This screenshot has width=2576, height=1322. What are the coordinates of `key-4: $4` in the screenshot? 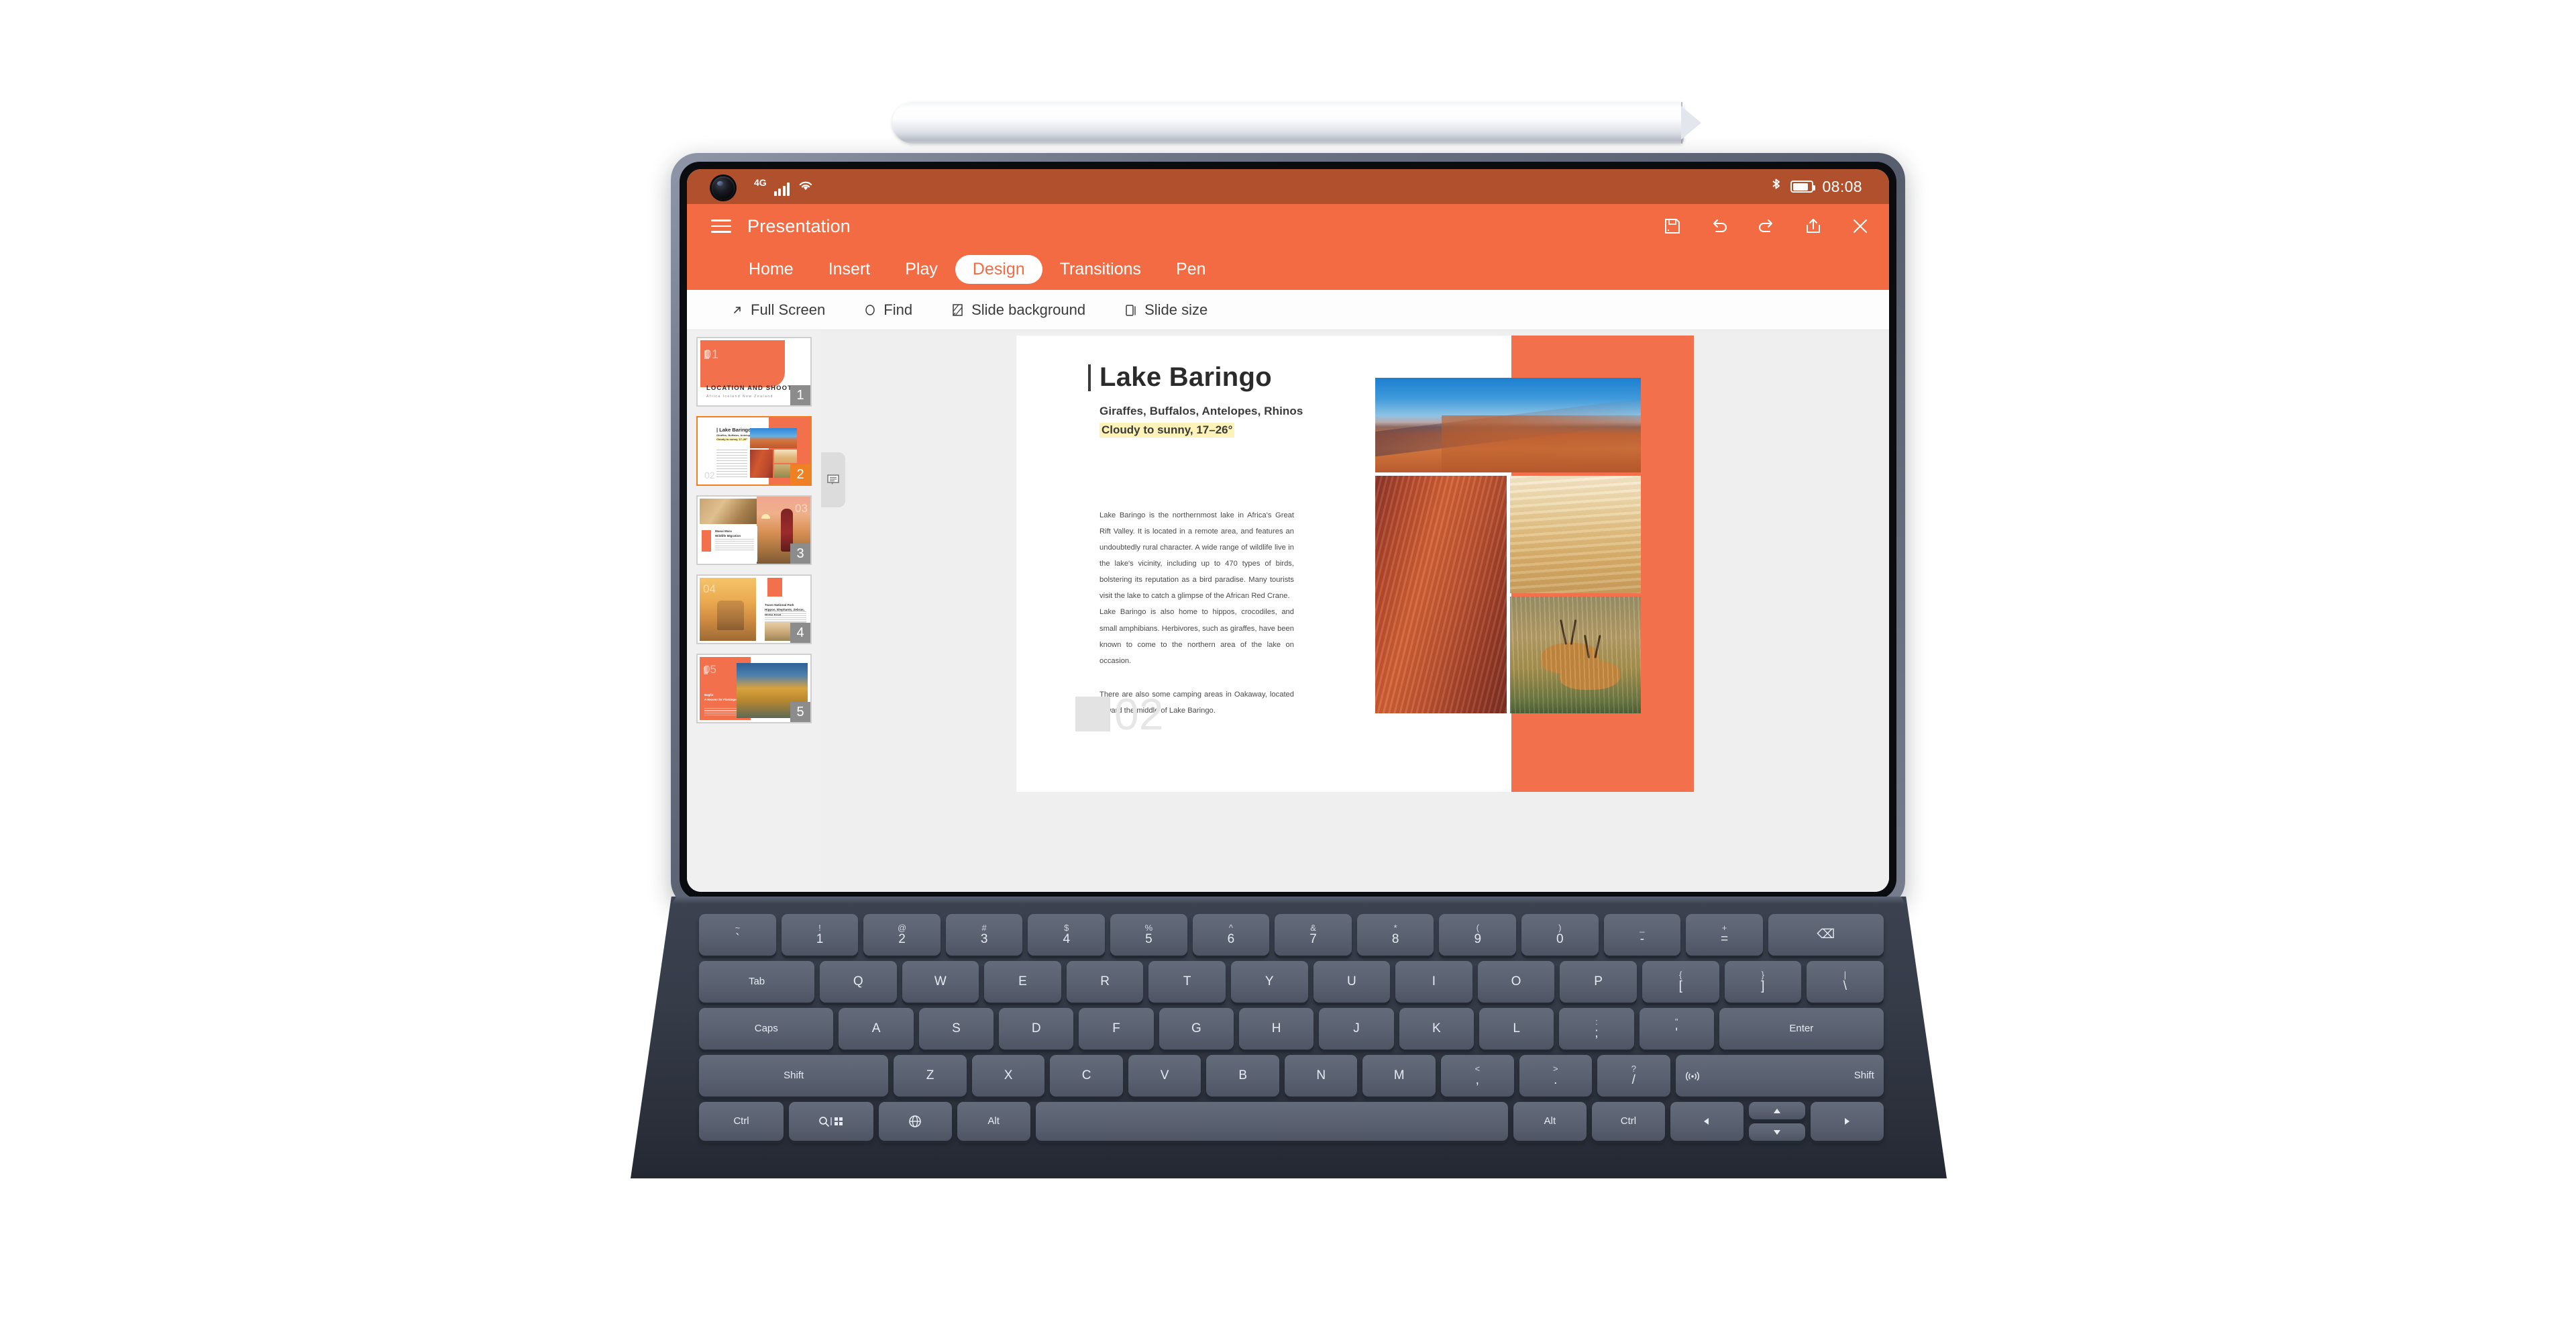 It's located at (1067, 935).